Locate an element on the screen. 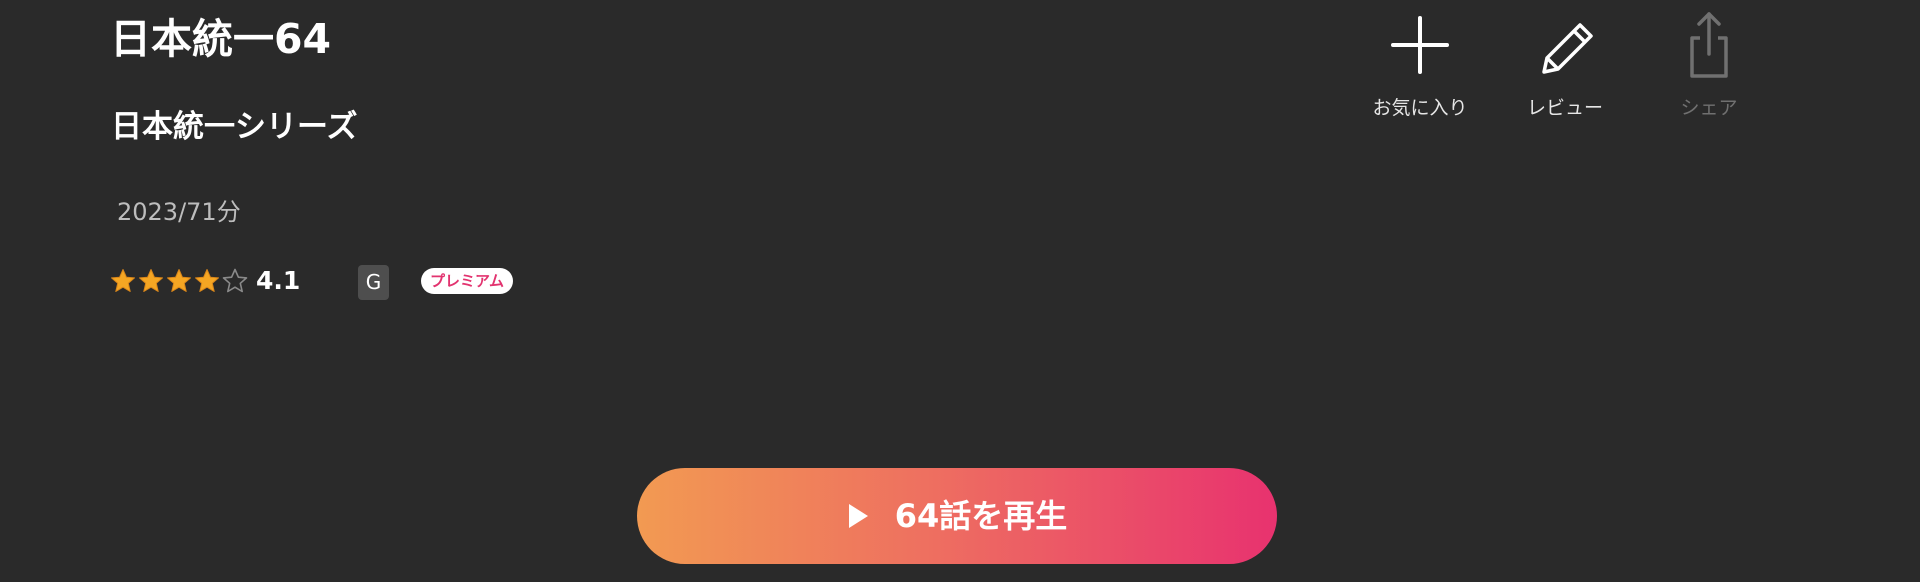 This screenshot has height=582, width=1920. star-rating is located at coordinates (180, 281).